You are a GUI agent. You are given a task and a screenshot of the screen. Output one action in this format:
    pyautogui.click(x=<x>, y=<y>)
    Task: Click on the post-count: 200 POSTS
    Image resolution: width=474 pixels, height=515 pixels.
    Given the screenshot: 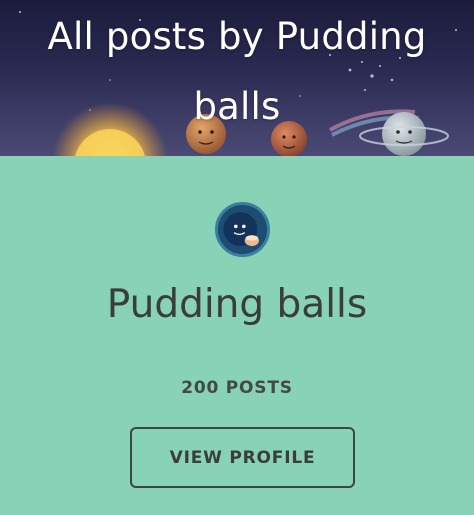 What is the action you would take?
    pyautogui.click(x=237, y=388)
    